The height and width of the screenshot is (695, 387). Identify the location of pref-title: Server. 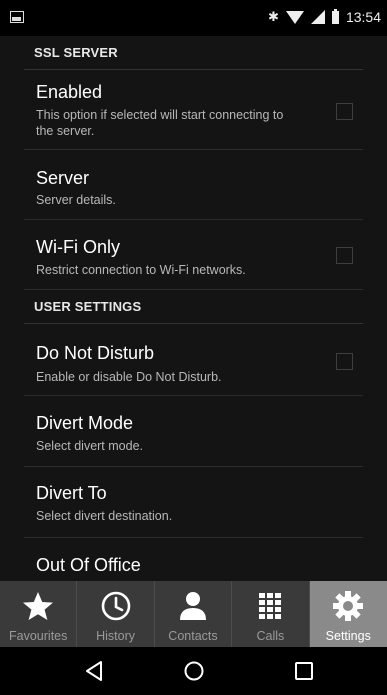
(63, 178).